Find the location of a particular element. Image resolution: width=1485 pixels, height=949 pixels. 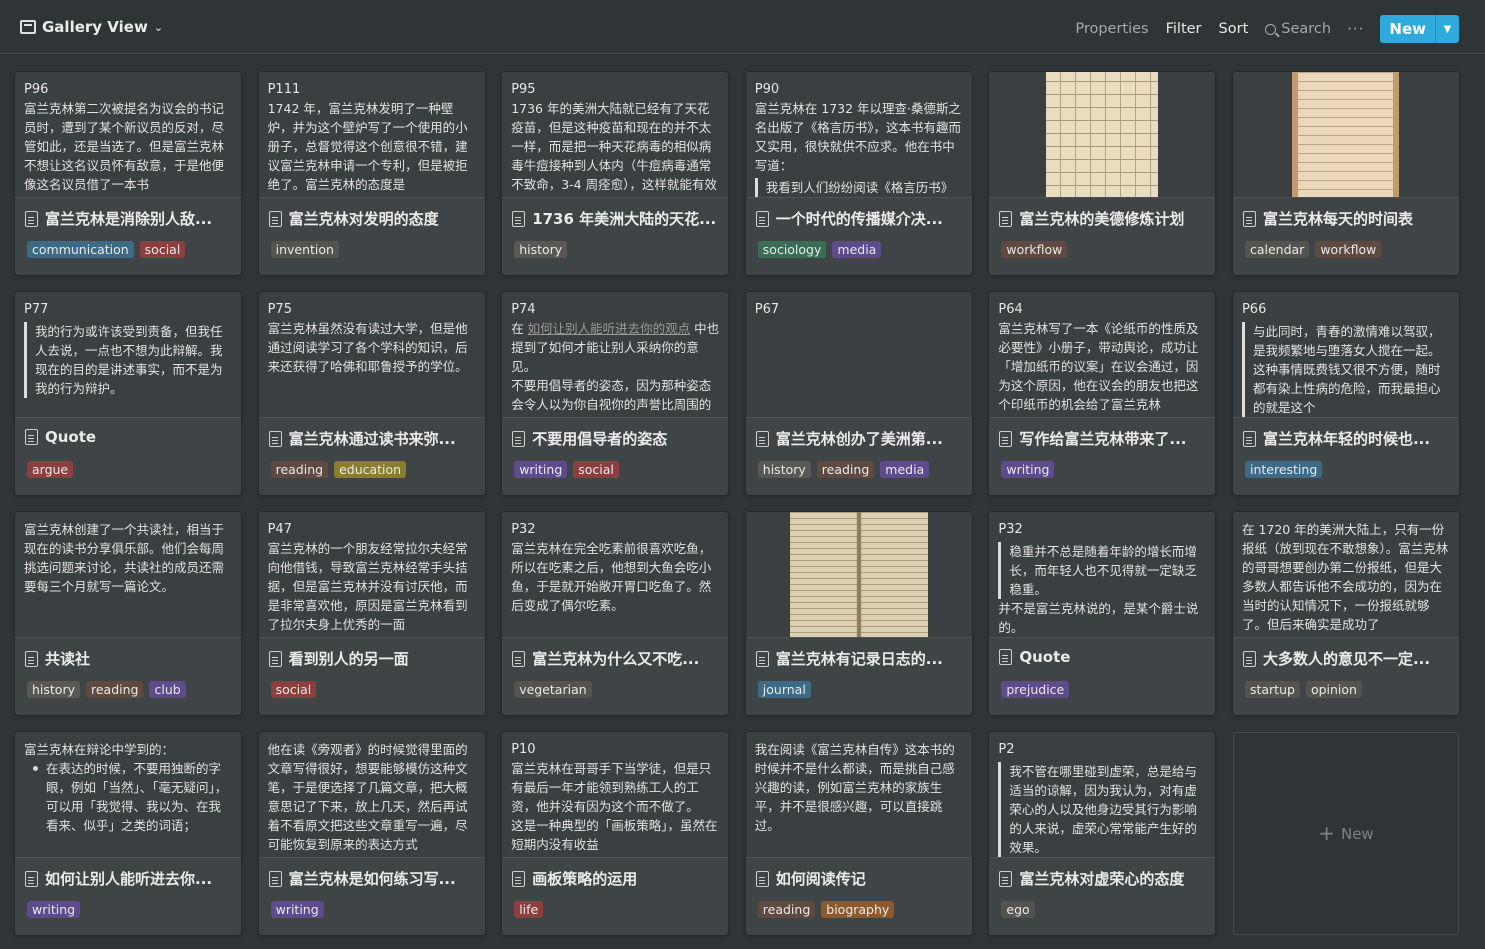

page-number: P66 is located at coordinates (1254, 309).